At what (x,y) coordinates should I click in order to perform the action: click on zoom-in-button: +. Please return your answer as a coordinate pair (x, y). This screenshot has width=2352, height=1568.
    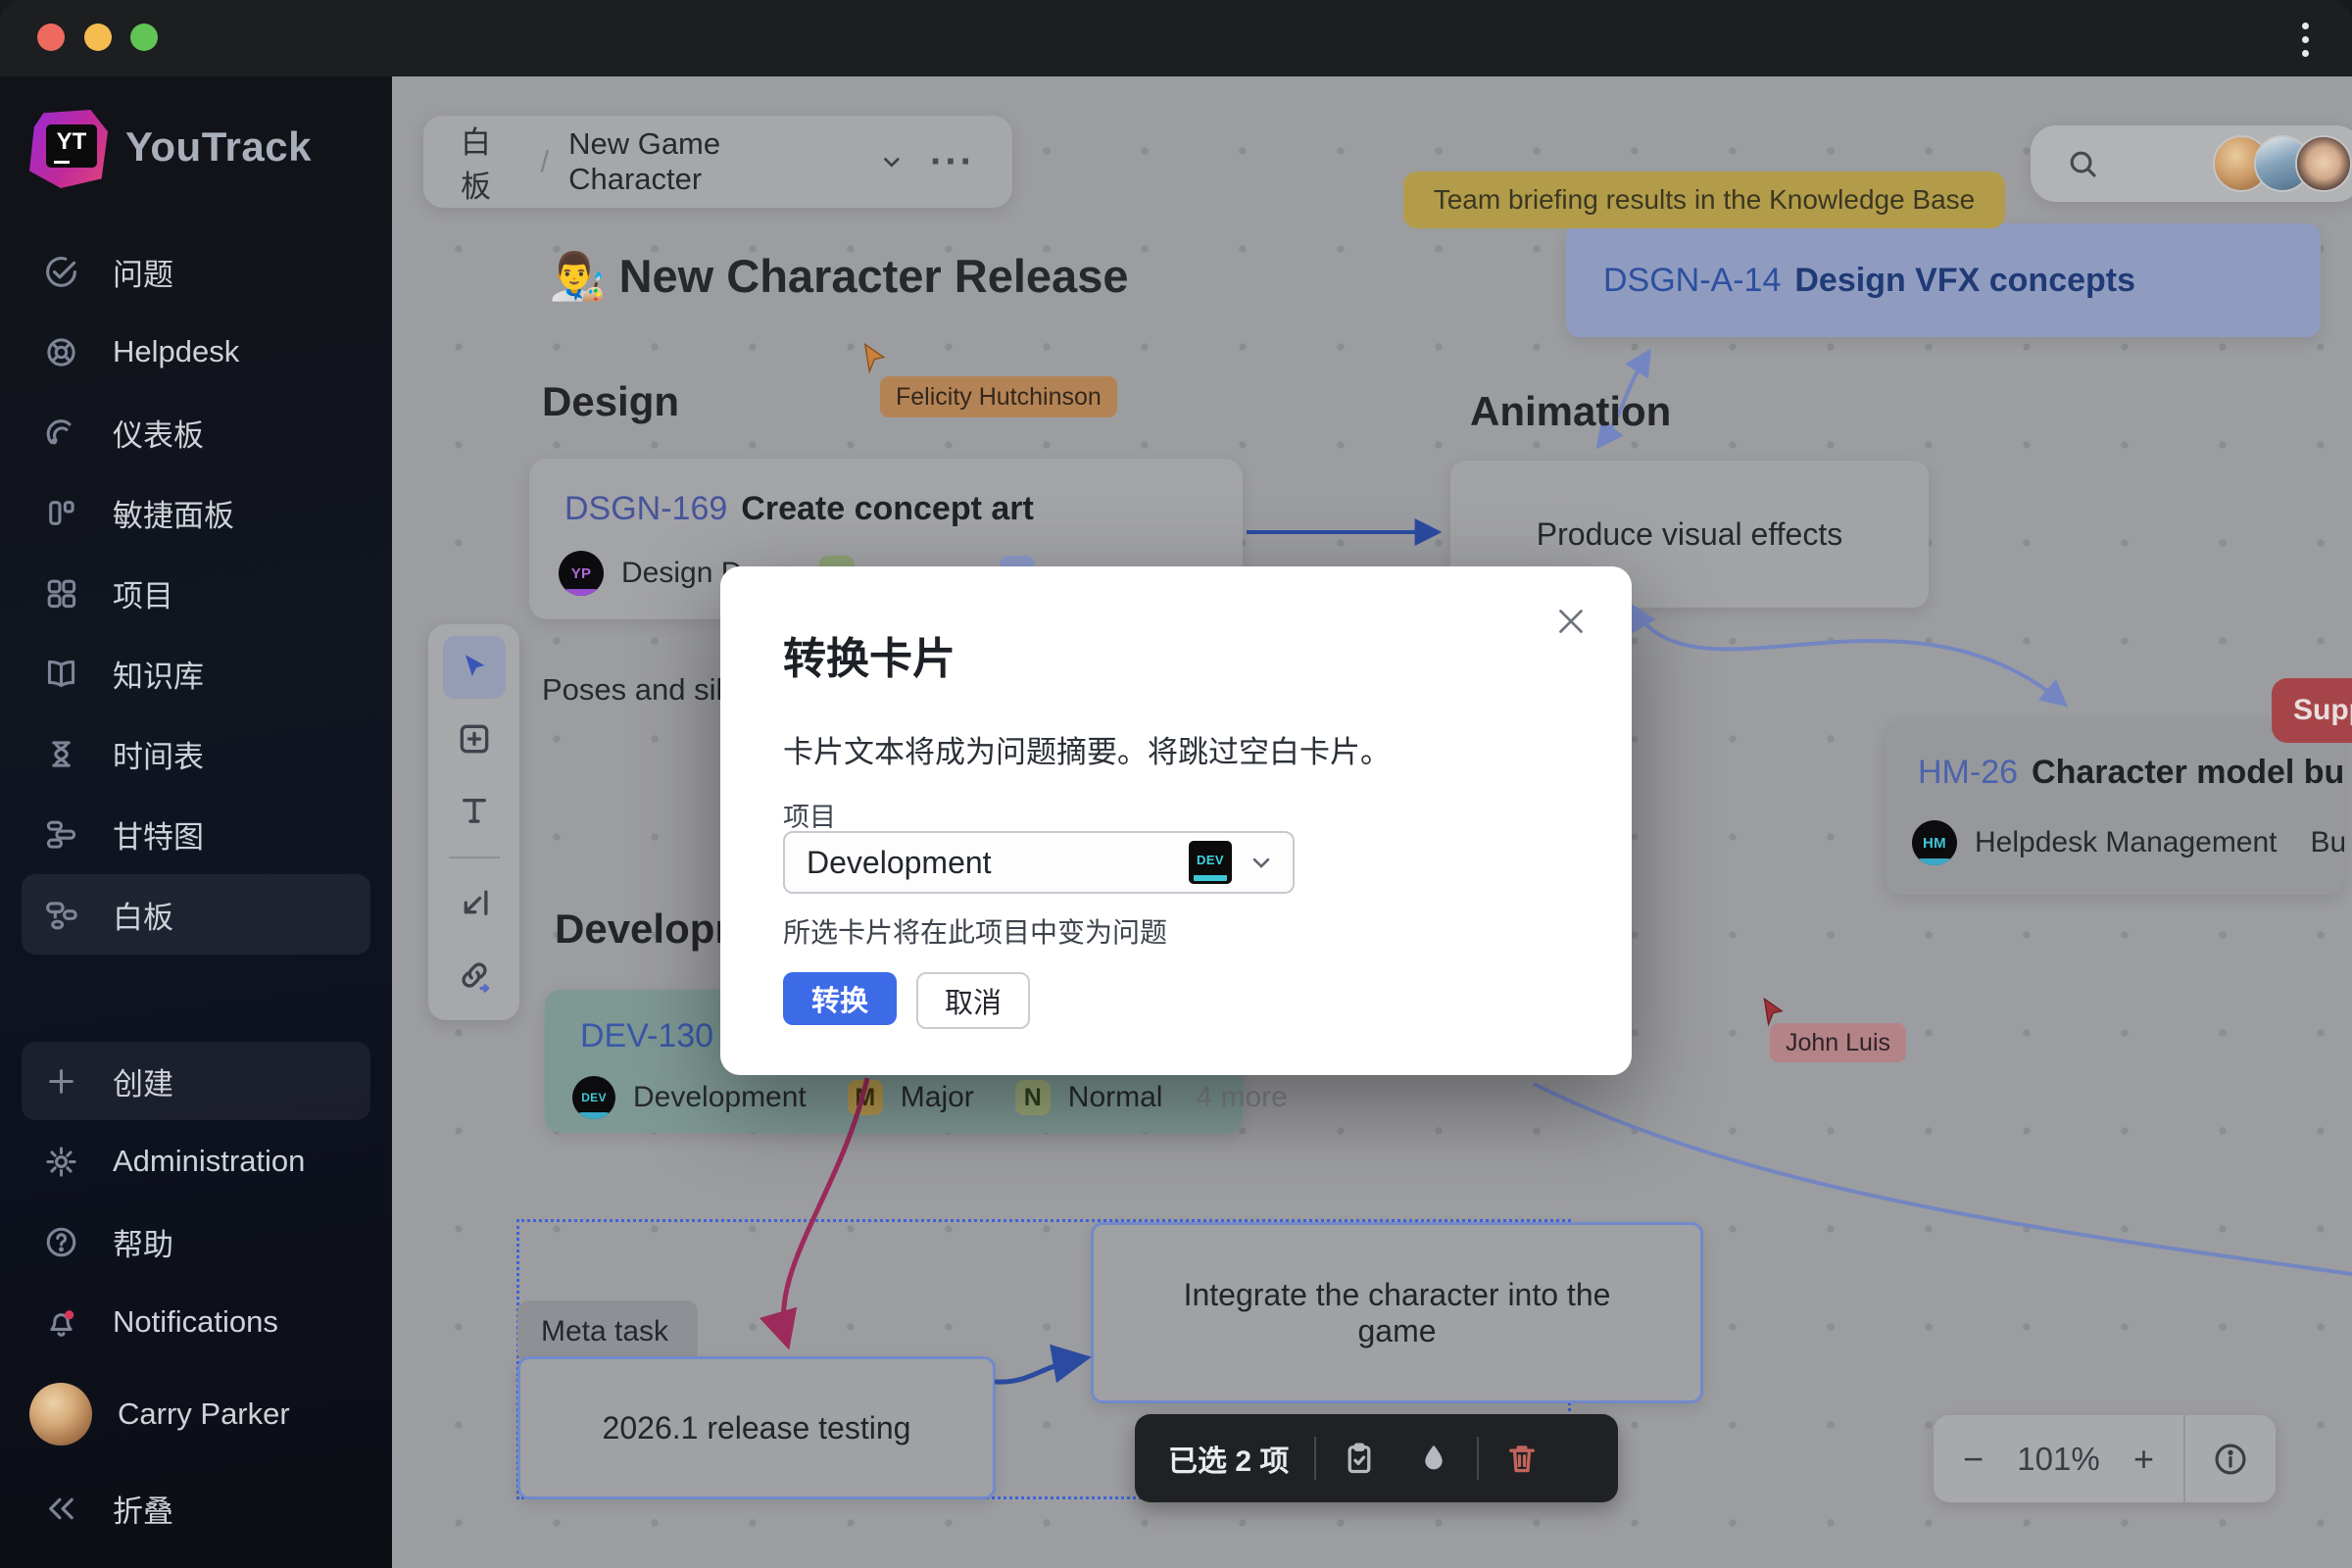
    Looking at the image, I should click on (2143, 1459).